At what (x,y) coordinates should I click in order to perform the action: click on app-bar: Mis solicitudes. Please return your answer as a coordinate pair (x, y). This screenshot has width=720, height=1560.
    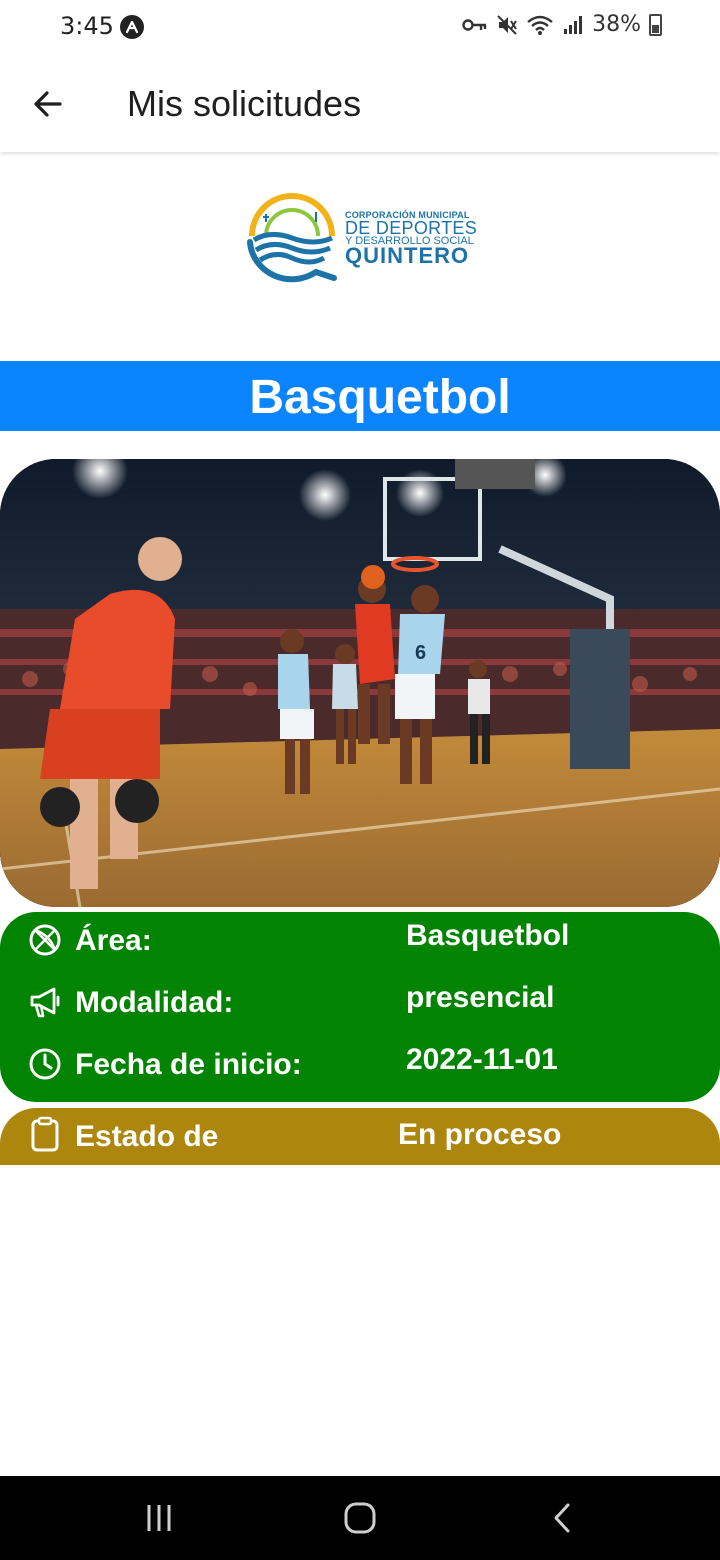
    Looking at the image, I should click on (360, 104).